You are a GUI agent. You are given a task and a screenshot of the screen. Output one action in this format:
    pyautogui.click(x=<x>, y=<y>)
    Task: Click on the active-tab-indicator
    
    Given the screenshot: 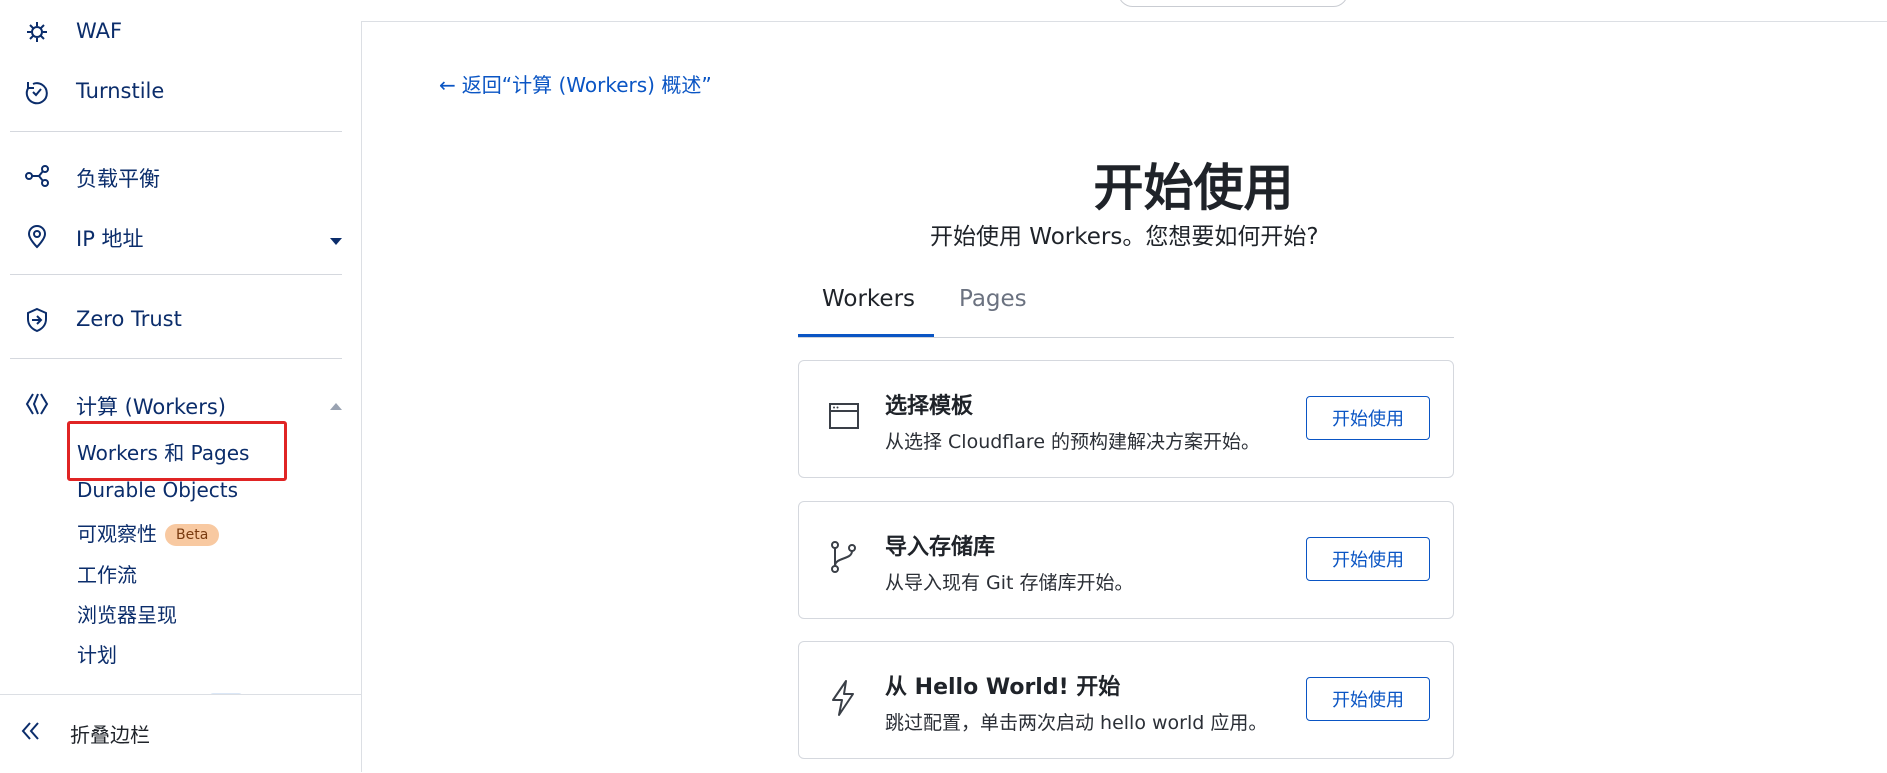 What is the action you would take?
    pyautogui.click(x=866, y=335)
    